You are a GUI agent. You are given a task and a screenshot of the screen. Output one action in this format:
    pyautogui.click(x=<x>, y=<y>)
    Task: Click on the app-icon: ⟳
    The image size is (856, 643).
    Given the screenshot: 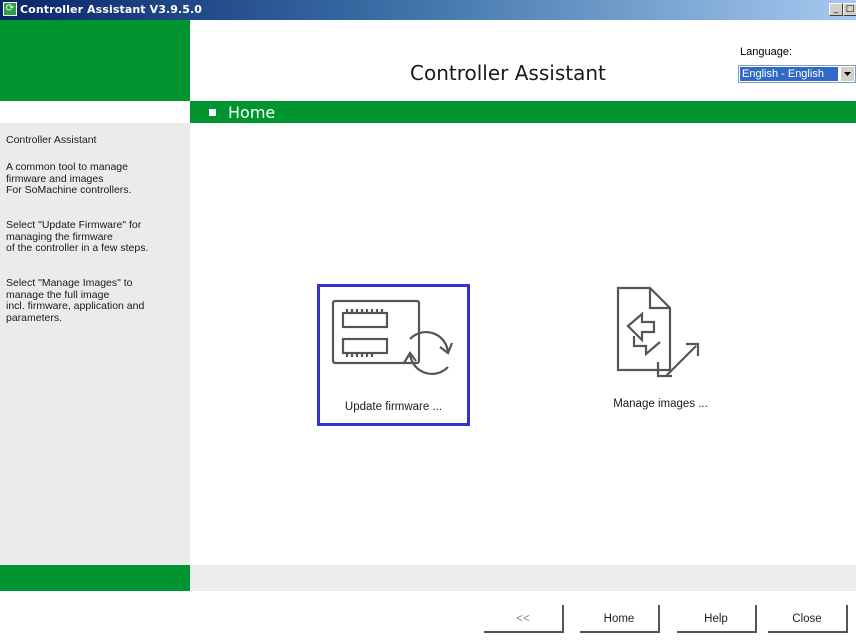 What is the action you would take?
    pyautogui.click(x=10, y=9)
    